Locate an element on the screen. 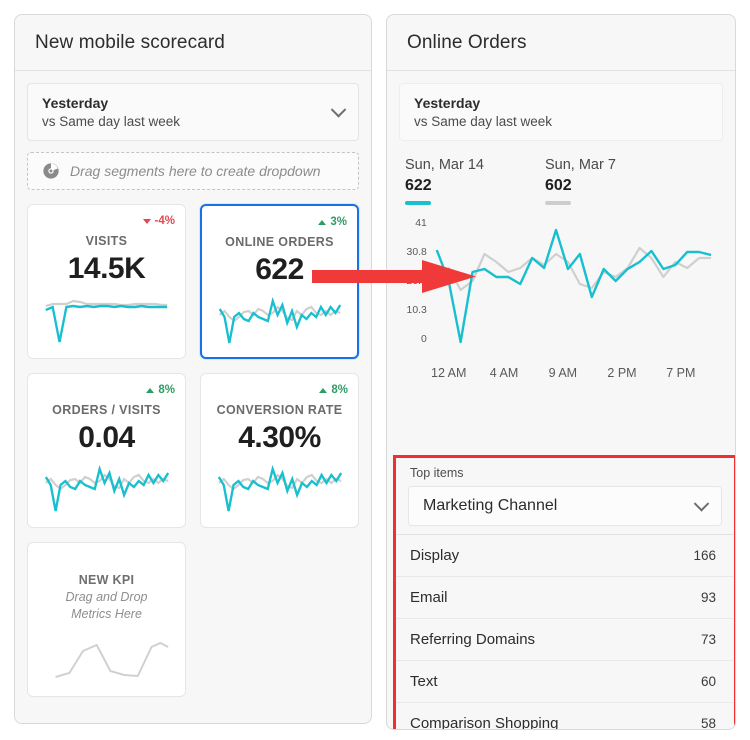  left-panel-header: New mobile scorecard is located at coordinates (193, 43).